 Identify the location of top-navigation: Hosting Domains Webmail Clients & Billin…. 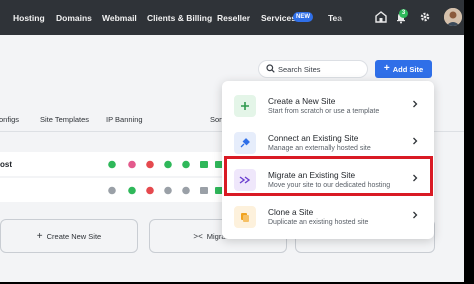
(232, 17).